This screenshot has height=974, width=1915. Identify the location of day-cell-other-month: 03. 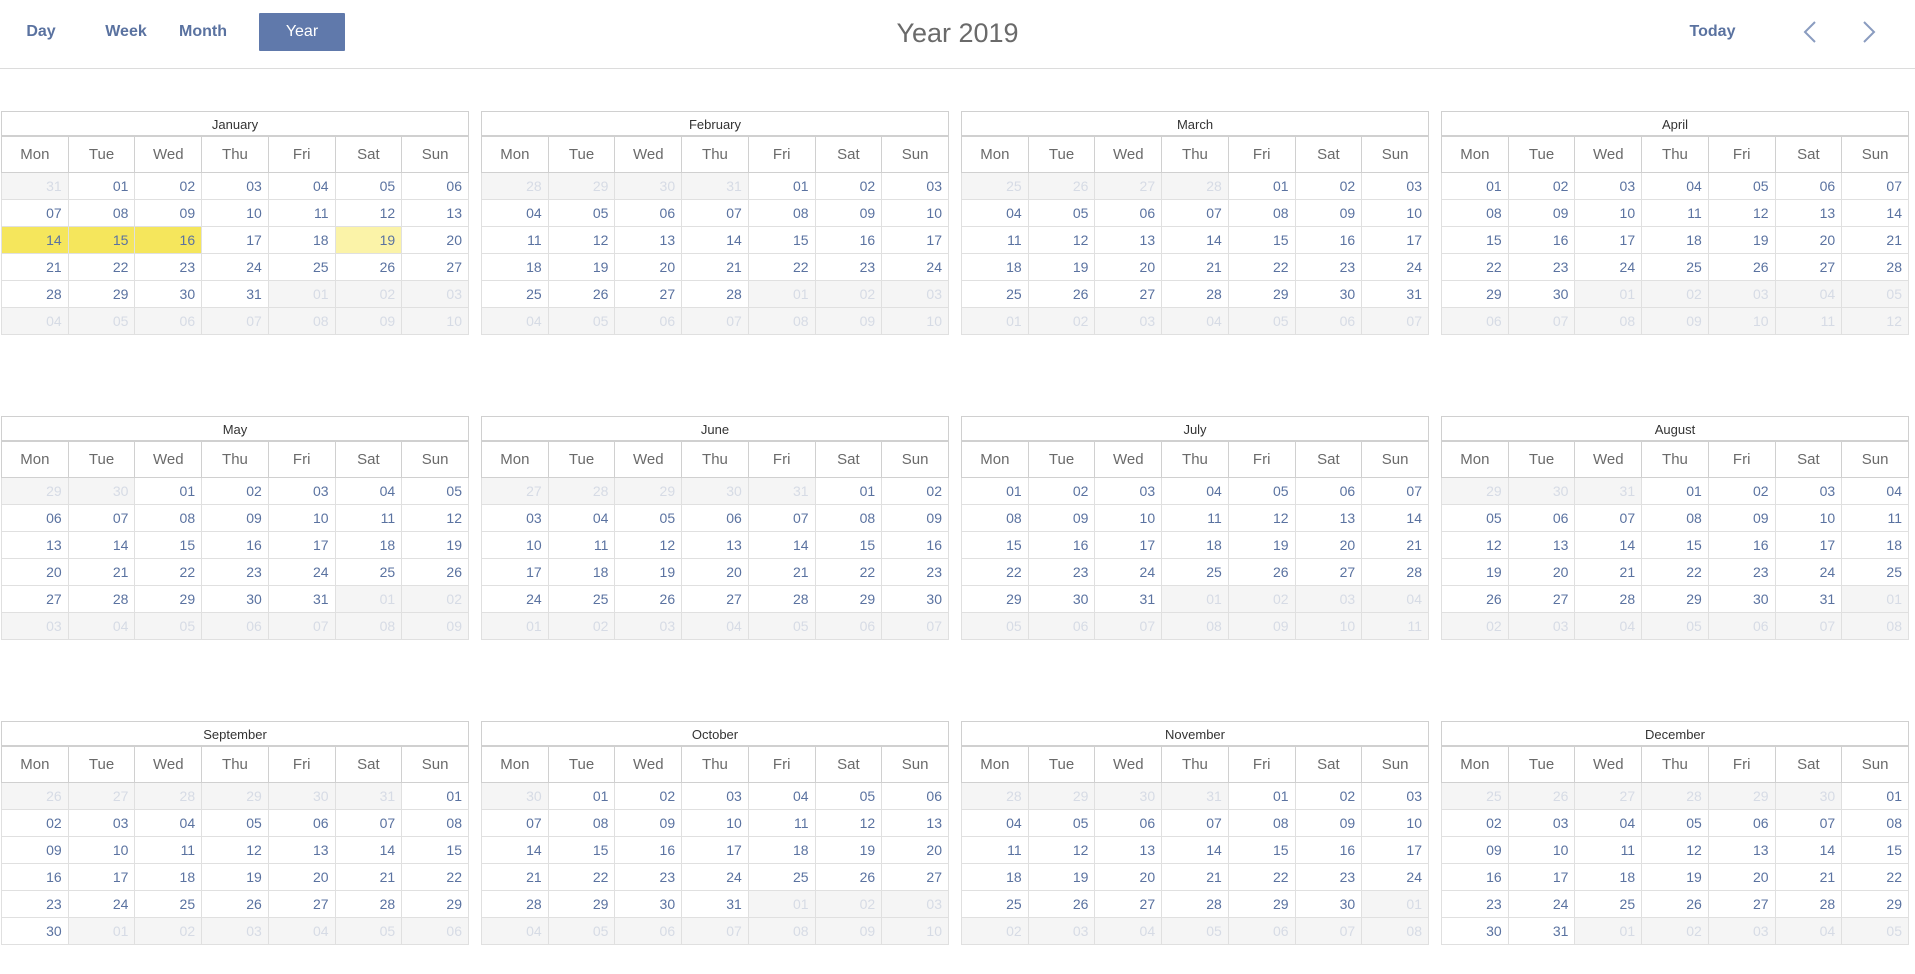
(1741, 294).